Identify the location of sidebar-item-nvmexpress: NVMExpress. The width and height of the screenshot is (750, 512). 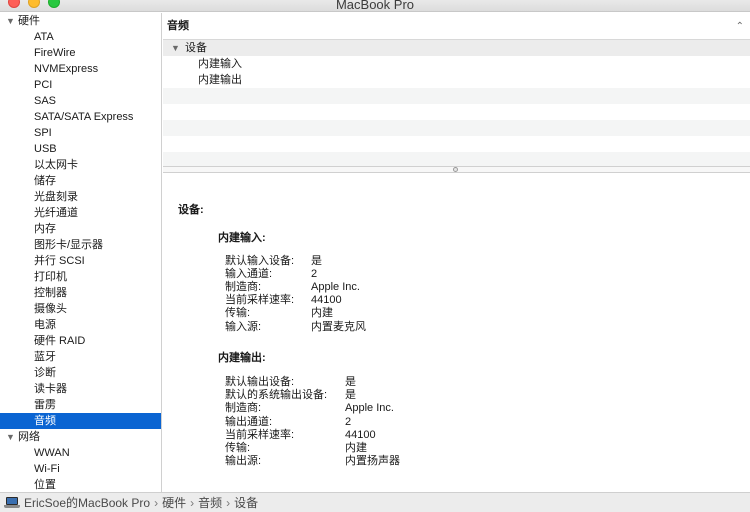
(80, 69).